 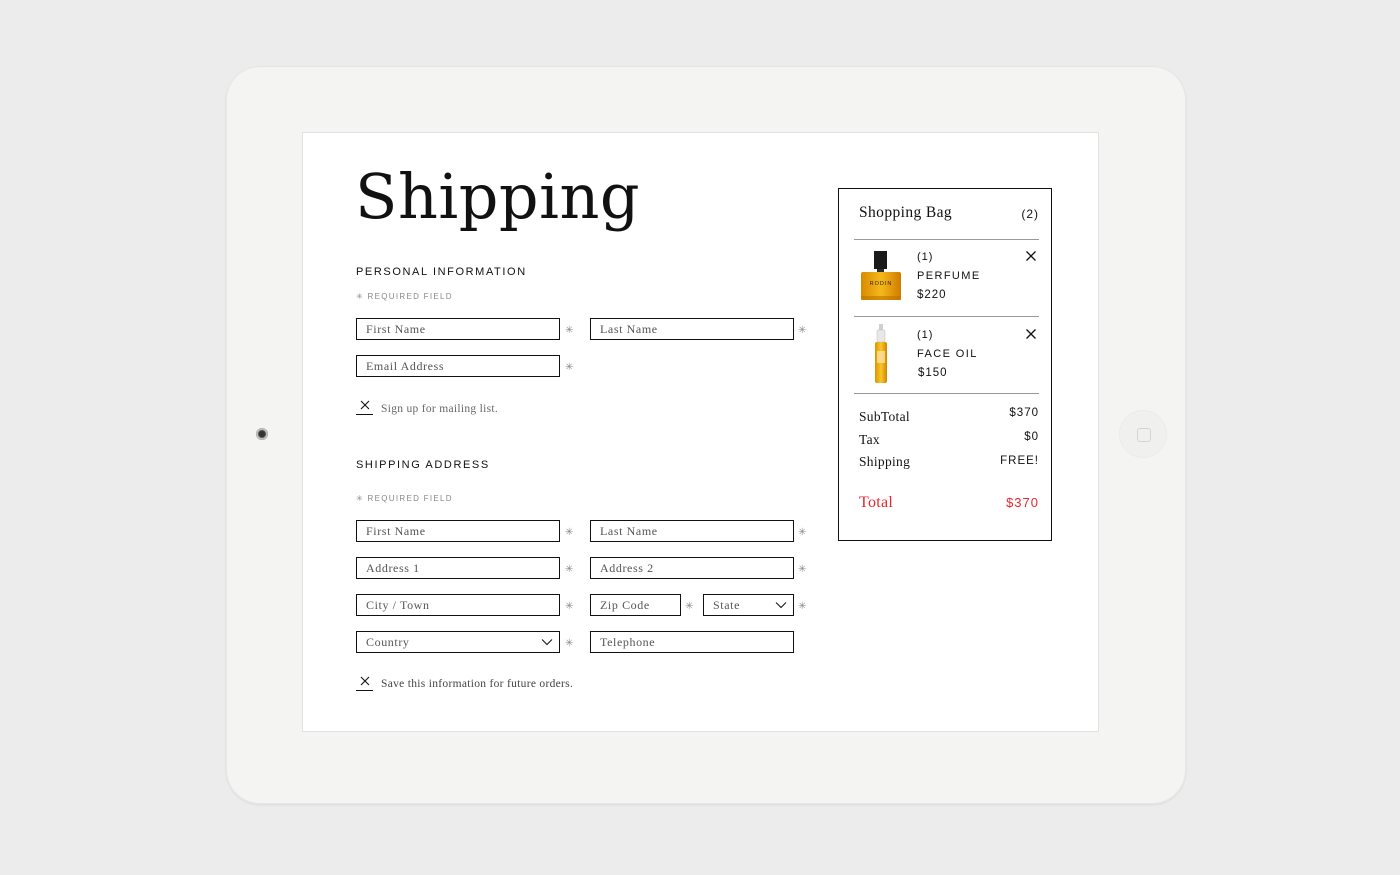 What do you see at coordinates (748, 605) in the screenshot?
I see `state-select: State` at bounding box center [748, 605].